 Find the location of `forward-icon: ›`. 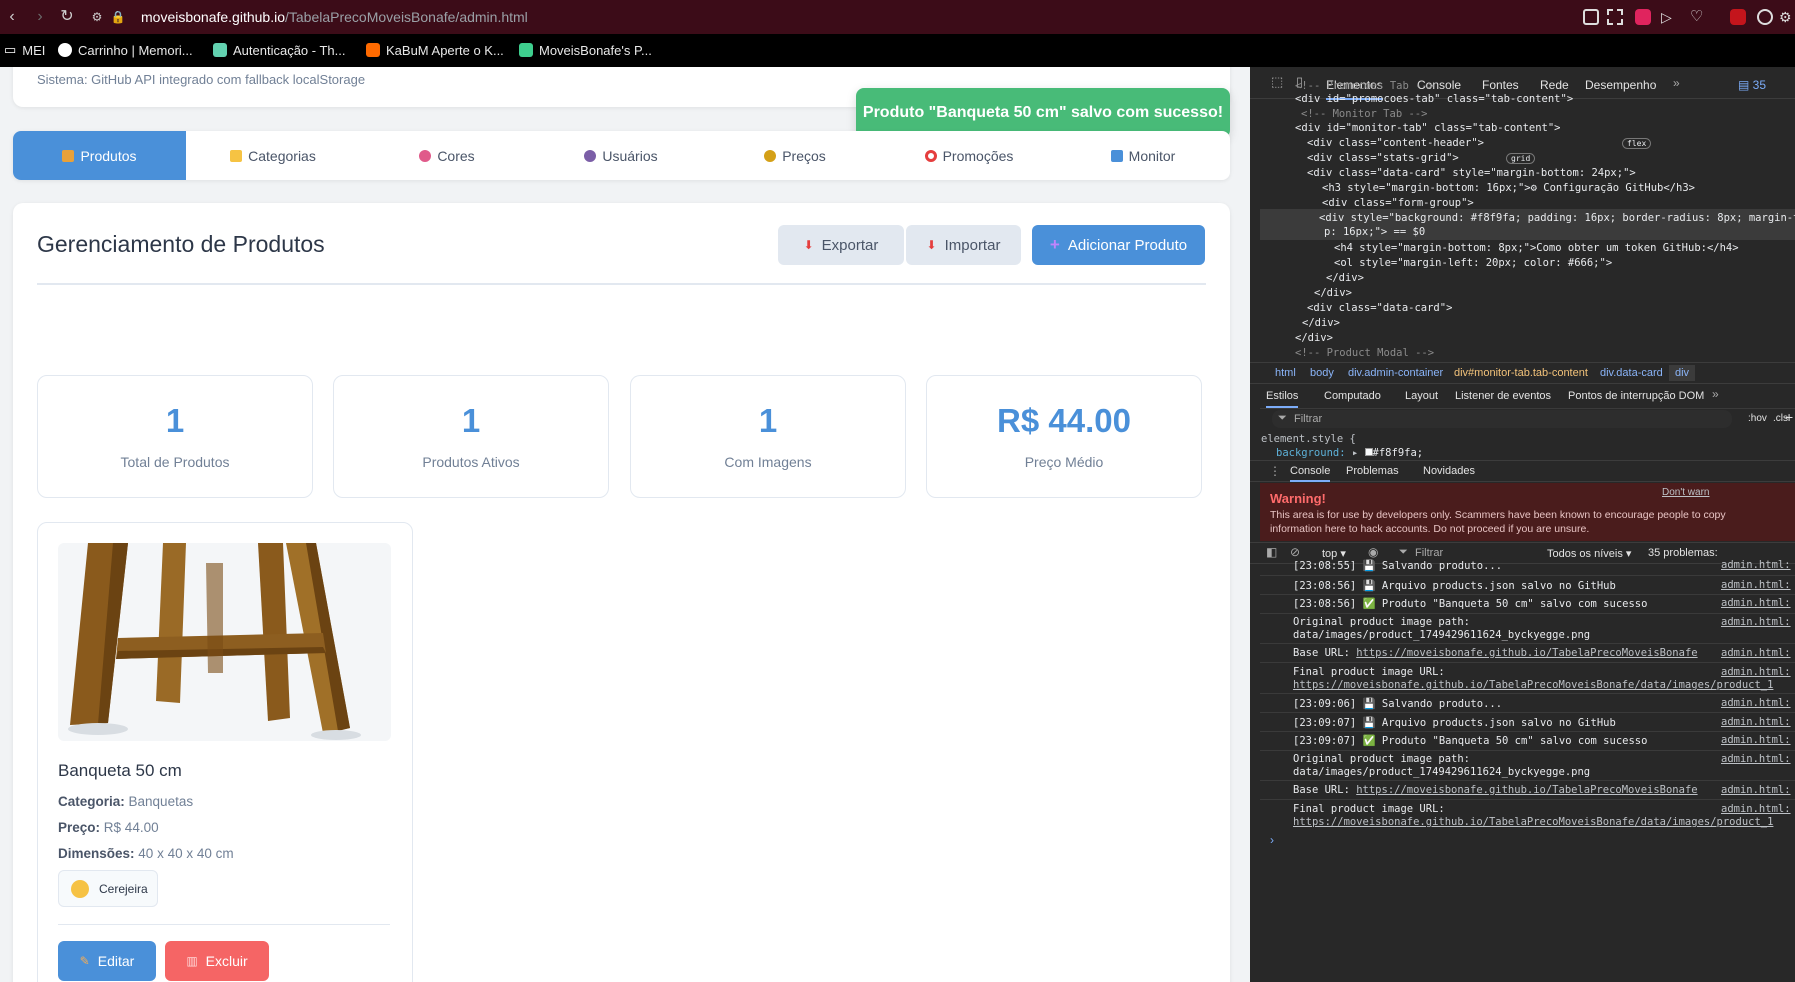

forward-icon: › is located at coordinates (40, 17).